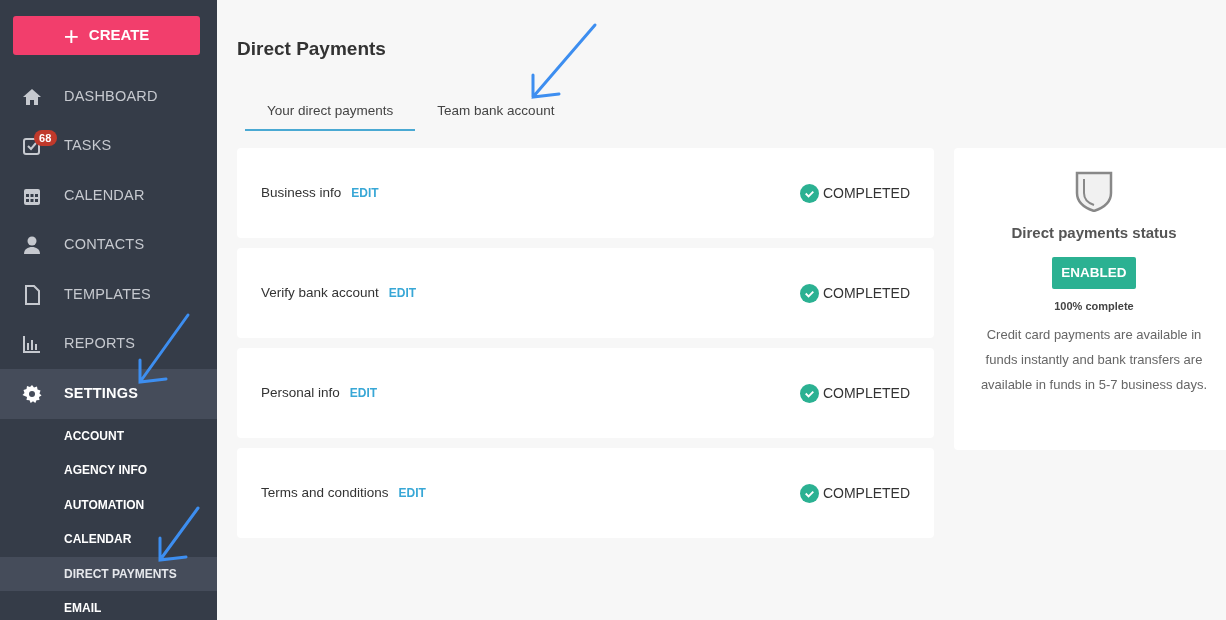 The height and width of the screenshot is (620, 1226). Describe the element at coordinates (108, 539) in the screenshot. I see `submenu-item: CALENDAR` at that location.